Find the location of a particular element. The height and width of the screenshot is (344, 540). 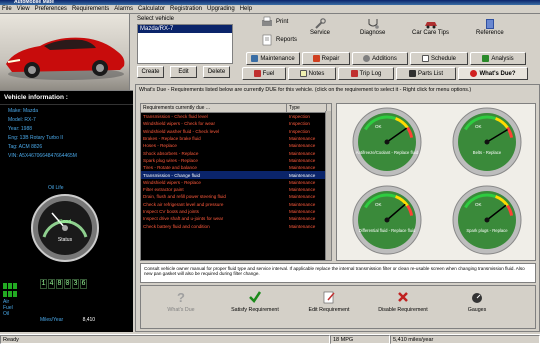

print-tool: Print is located at coordinates (274, 22).